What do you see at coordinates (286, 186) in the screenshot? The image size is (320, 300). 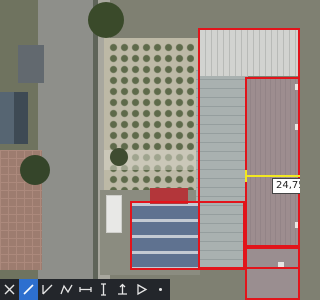 I see `measurement-label: 24,75` at bounding box center [286, 186].